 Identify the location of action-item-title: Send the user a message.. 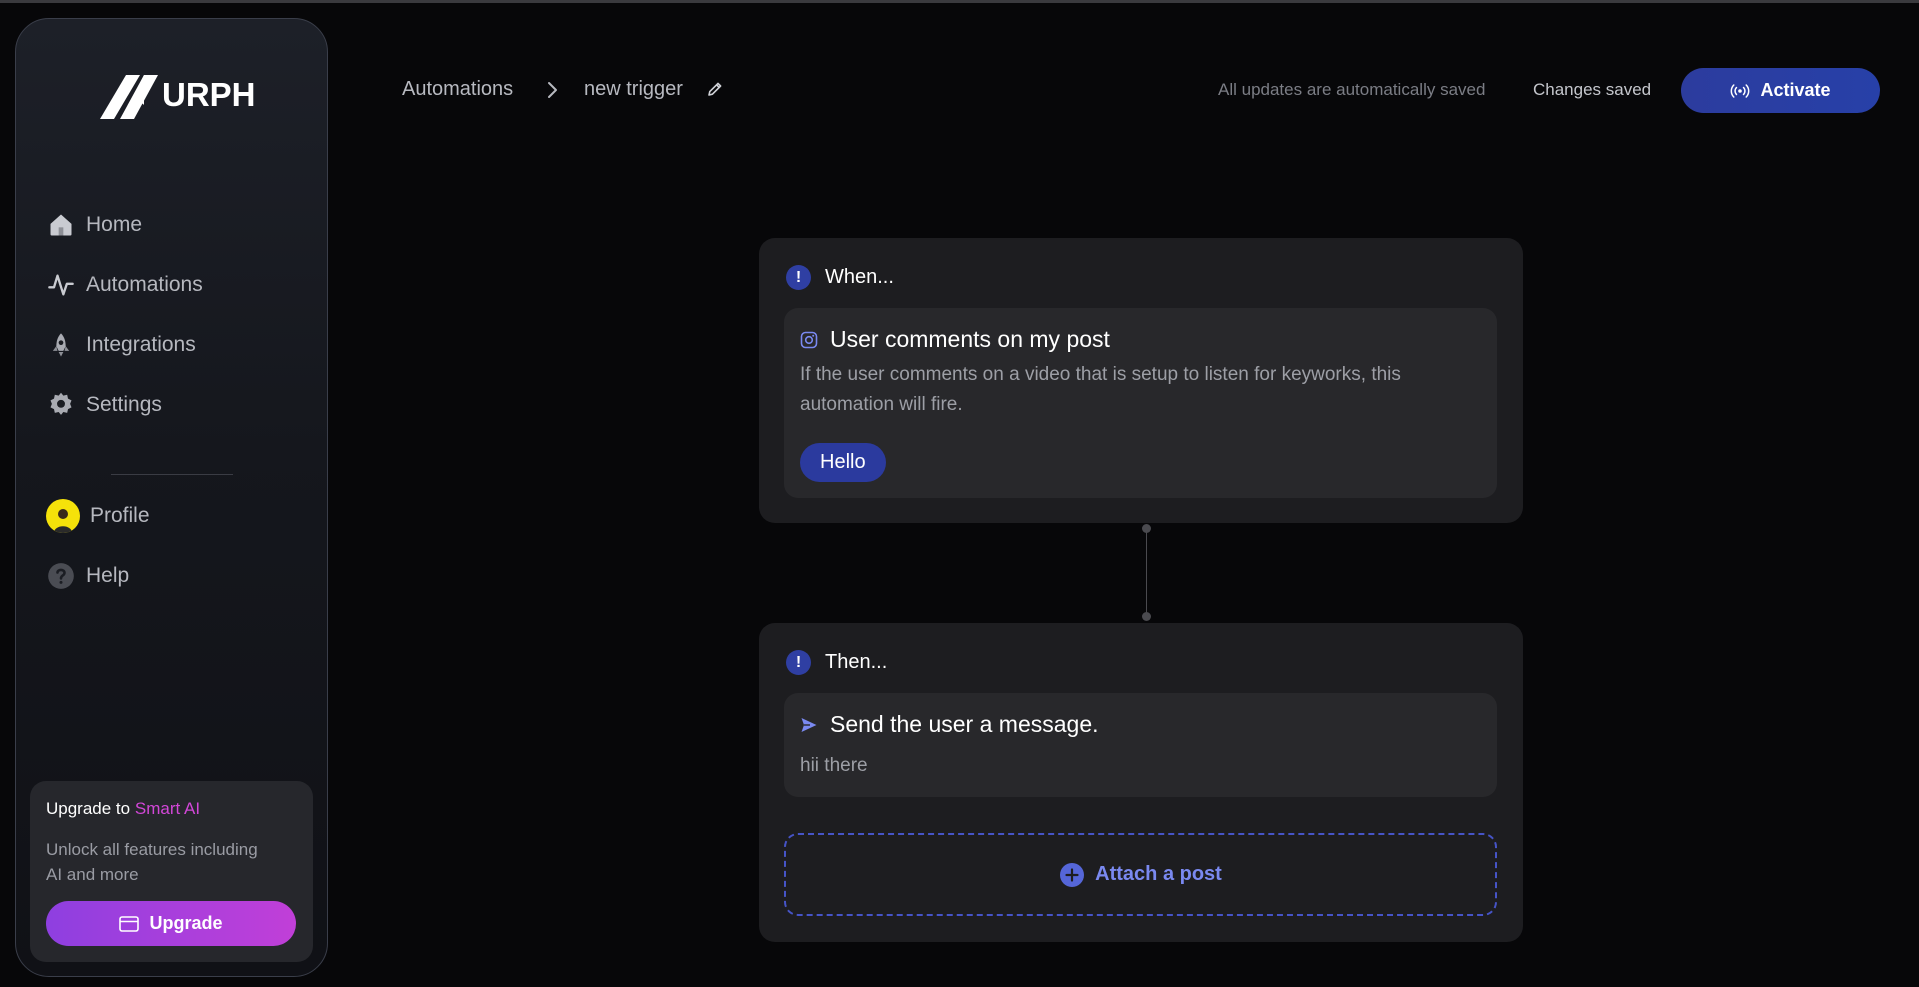
(949, 724).